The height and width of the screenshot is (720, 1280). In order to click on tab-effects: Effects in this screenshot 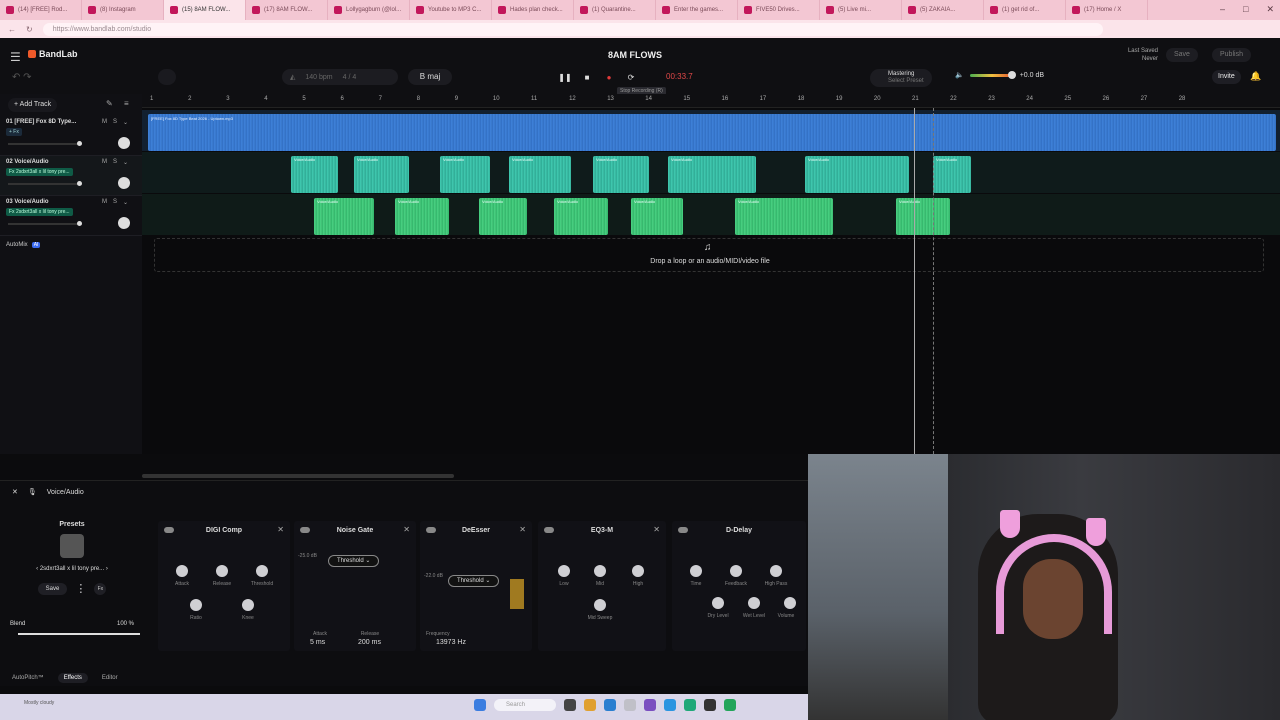, I will do `click(72, 678)`.